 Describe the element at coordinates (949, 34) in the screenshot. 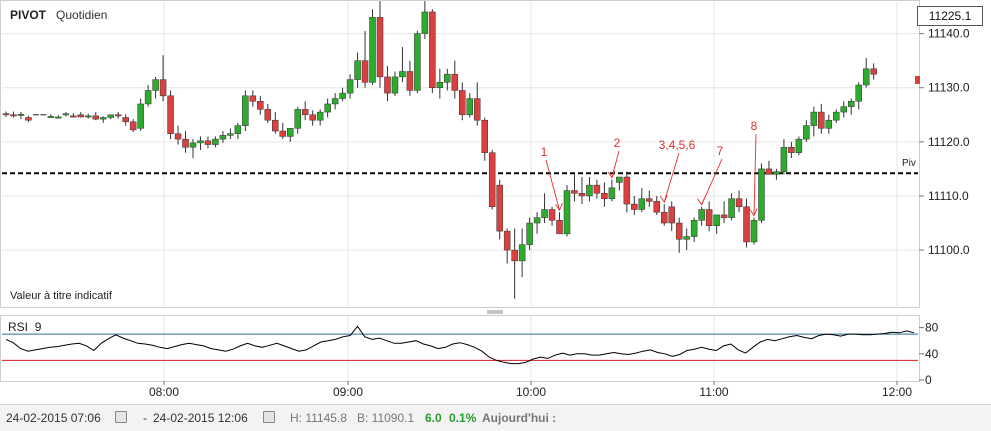

I see `price-tick-label: 11140.0` at that location.